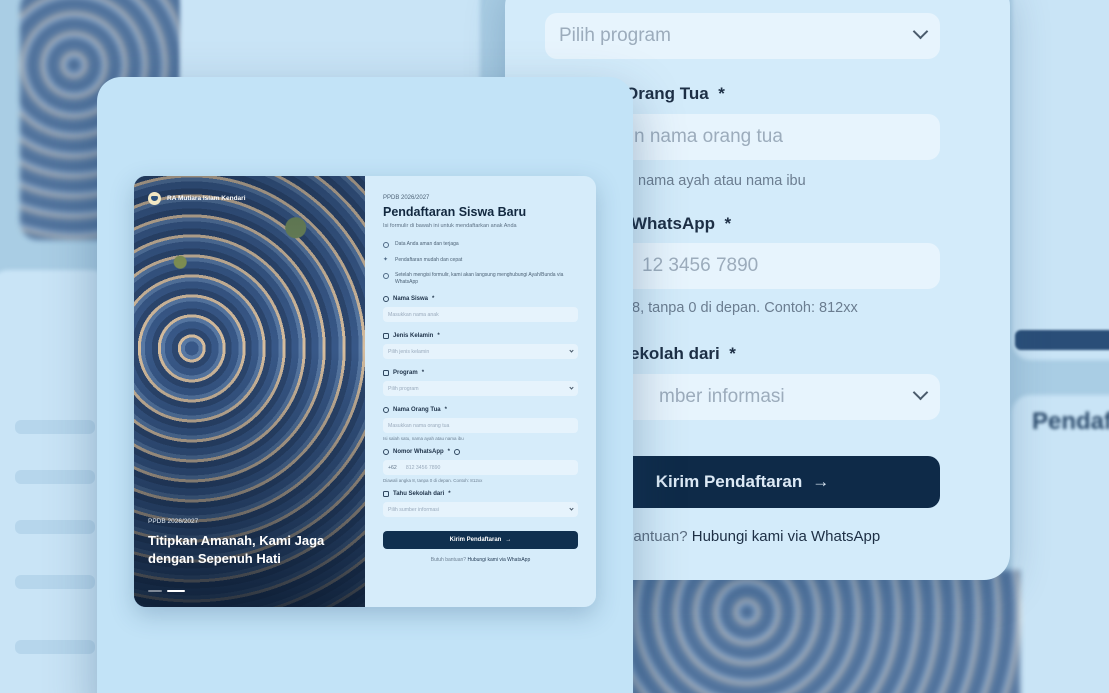 The height and width of the screenshot is (693, 1109). Describe the element at coordinates (423, 467) in the screenshot. I see `whatsapp-placeholder: 812 3456 7890` at that location.